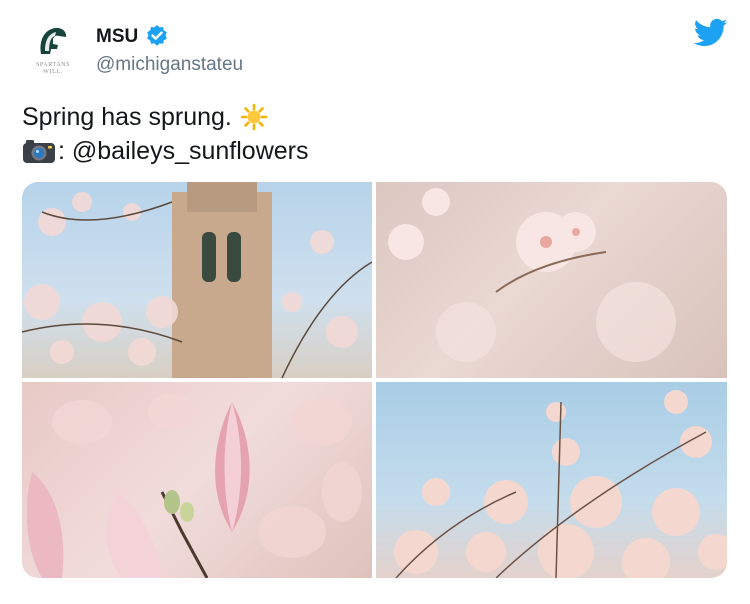 The image size is (750, 604). I want to click on avatar: SPARTANS WILL., so click(53, 51).